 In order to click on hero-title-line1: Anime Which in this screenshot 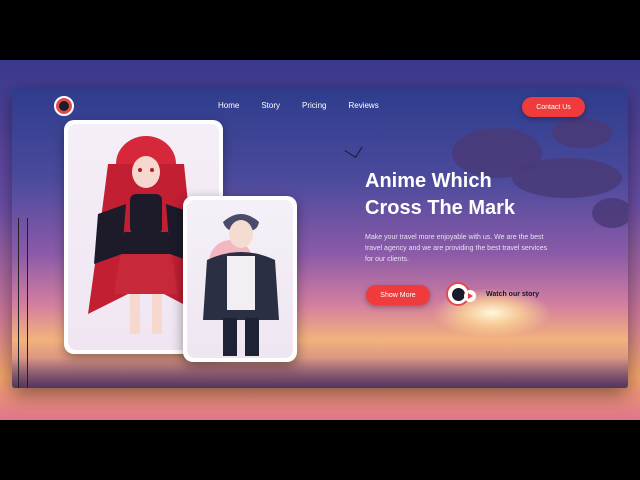, I will do `click(428, 181)`.